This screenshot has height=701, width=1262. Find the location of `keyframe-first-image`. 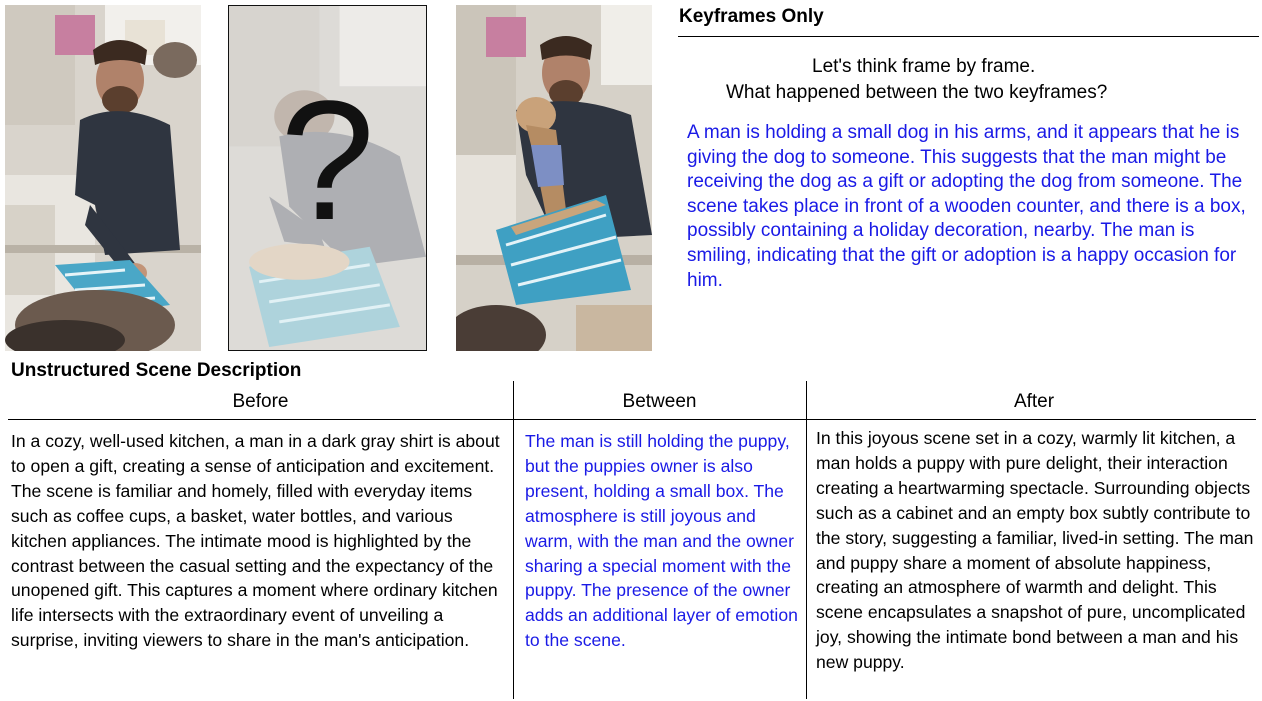

keyframe-first-image is located at coordinates (103, 178).